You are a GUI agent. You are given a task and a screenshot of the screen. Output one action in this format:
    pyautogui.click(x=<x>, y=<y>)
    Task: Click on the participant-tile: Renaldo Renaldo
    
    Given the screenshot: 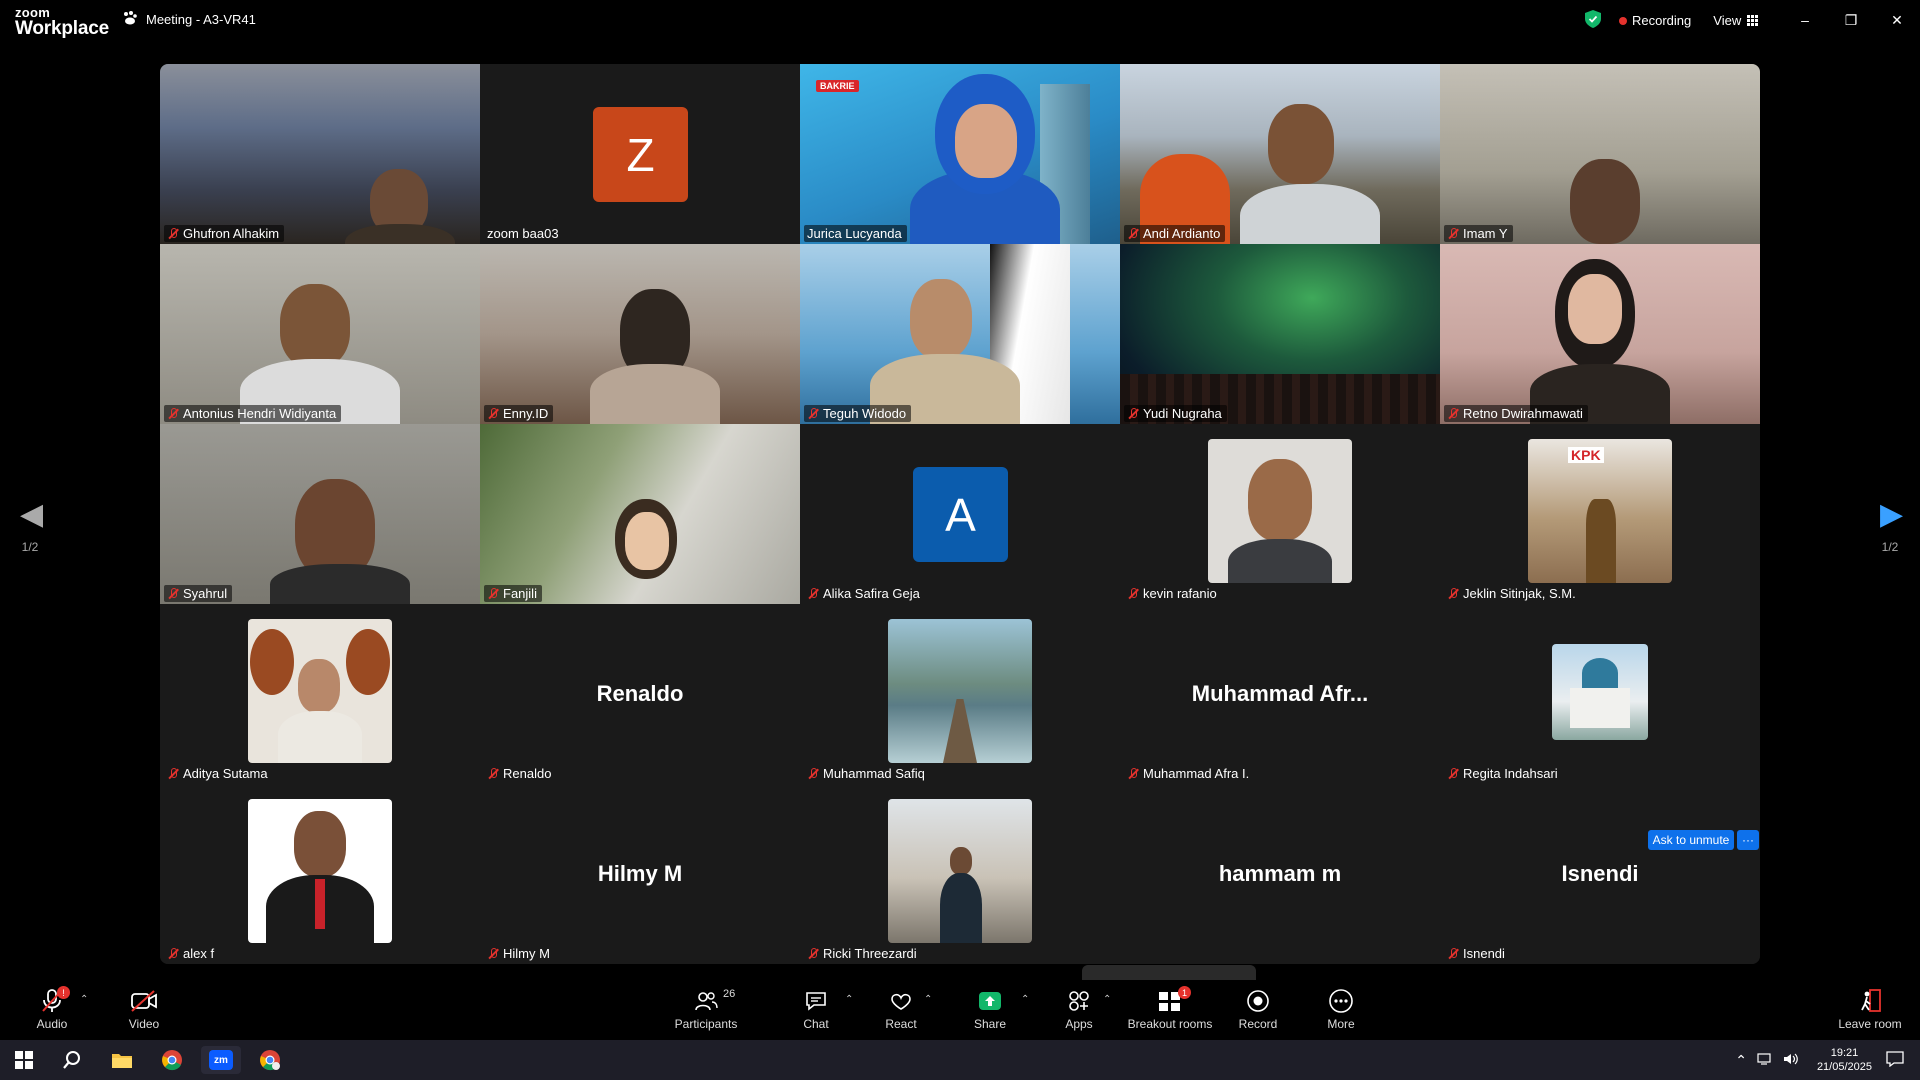 What is the action you would take?
    pyautogui.click(x=640, y=694)
    